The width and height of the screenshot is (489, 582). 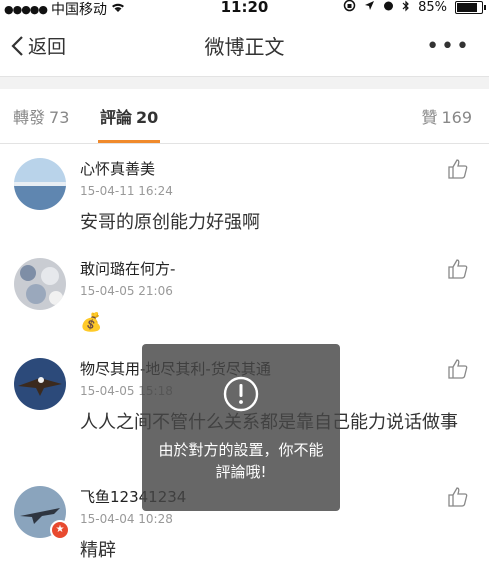 What do you see at coordinates (127, 268) in the screenshot?
I see `comment-username: 敢问璐在何方-` at bounding box center [127, 268].